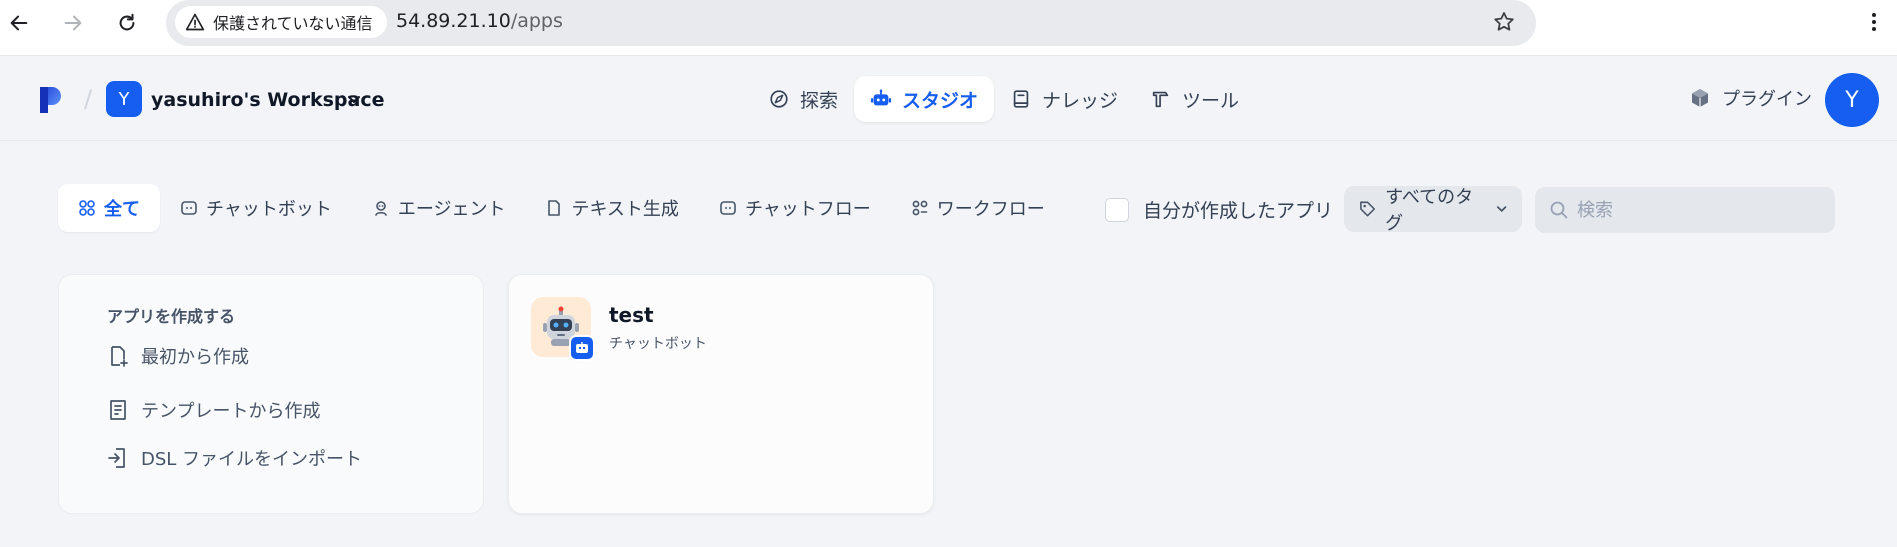 The height and width of the screenshot is (547, 1897). Describe the element at coordinates (116, 458) in the screenshot. I see `file-import-icon` at that location.